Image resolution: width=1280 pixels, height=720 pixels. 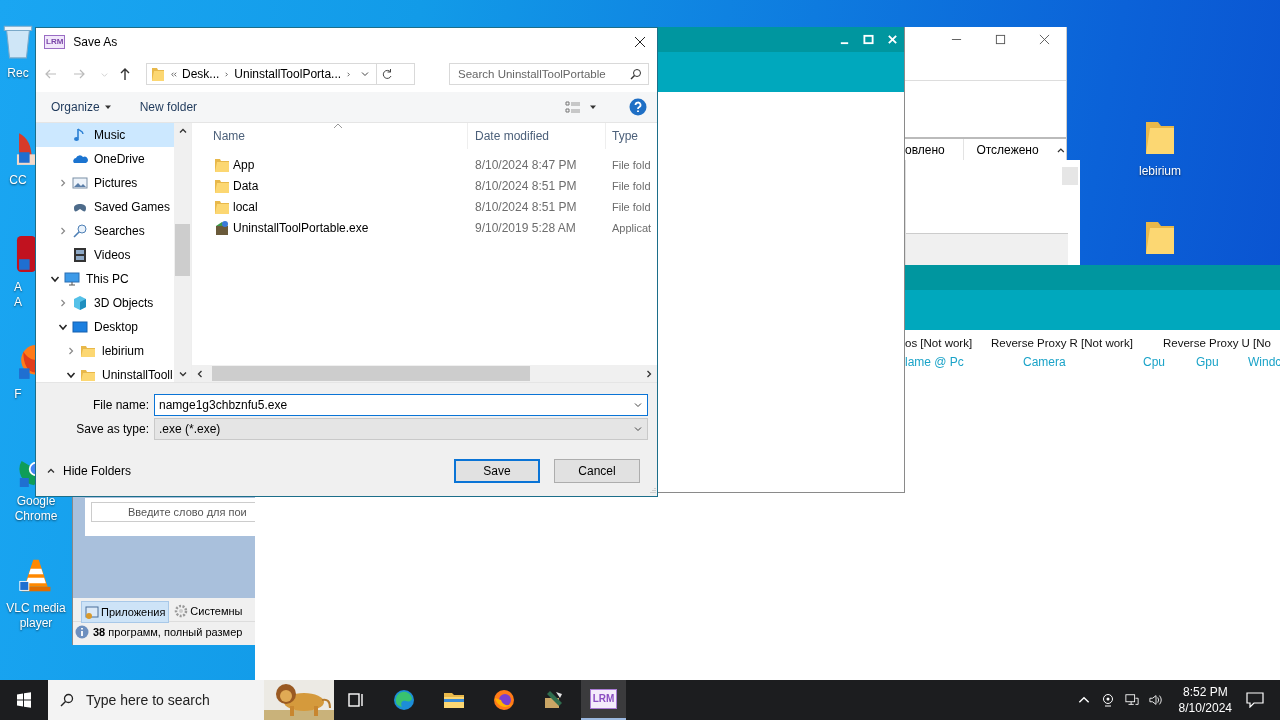 I want to click on close-icon, so click(x=640, y=42).